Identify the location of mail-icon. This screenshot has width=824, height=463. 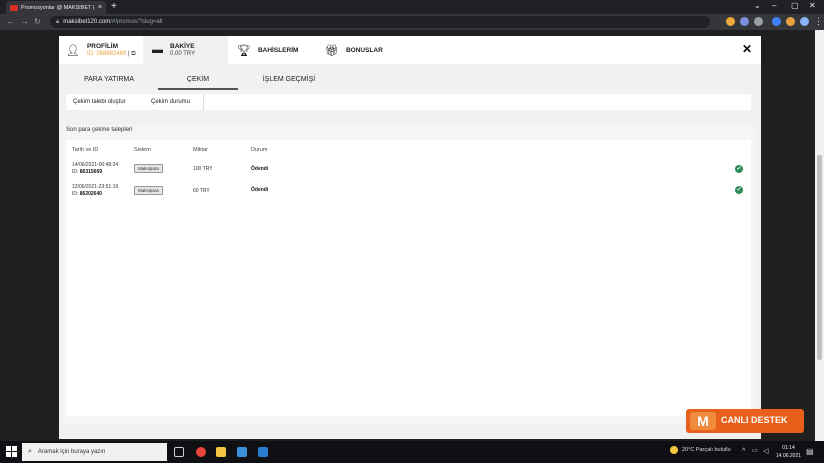
(263, 452).